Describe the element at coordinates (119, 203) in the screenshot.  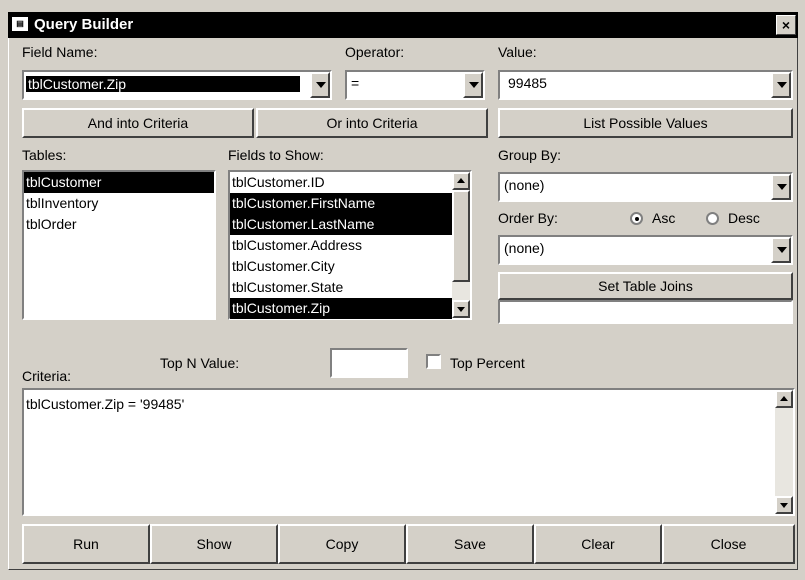
I see `tables-list-item: tblInventory` at that location.